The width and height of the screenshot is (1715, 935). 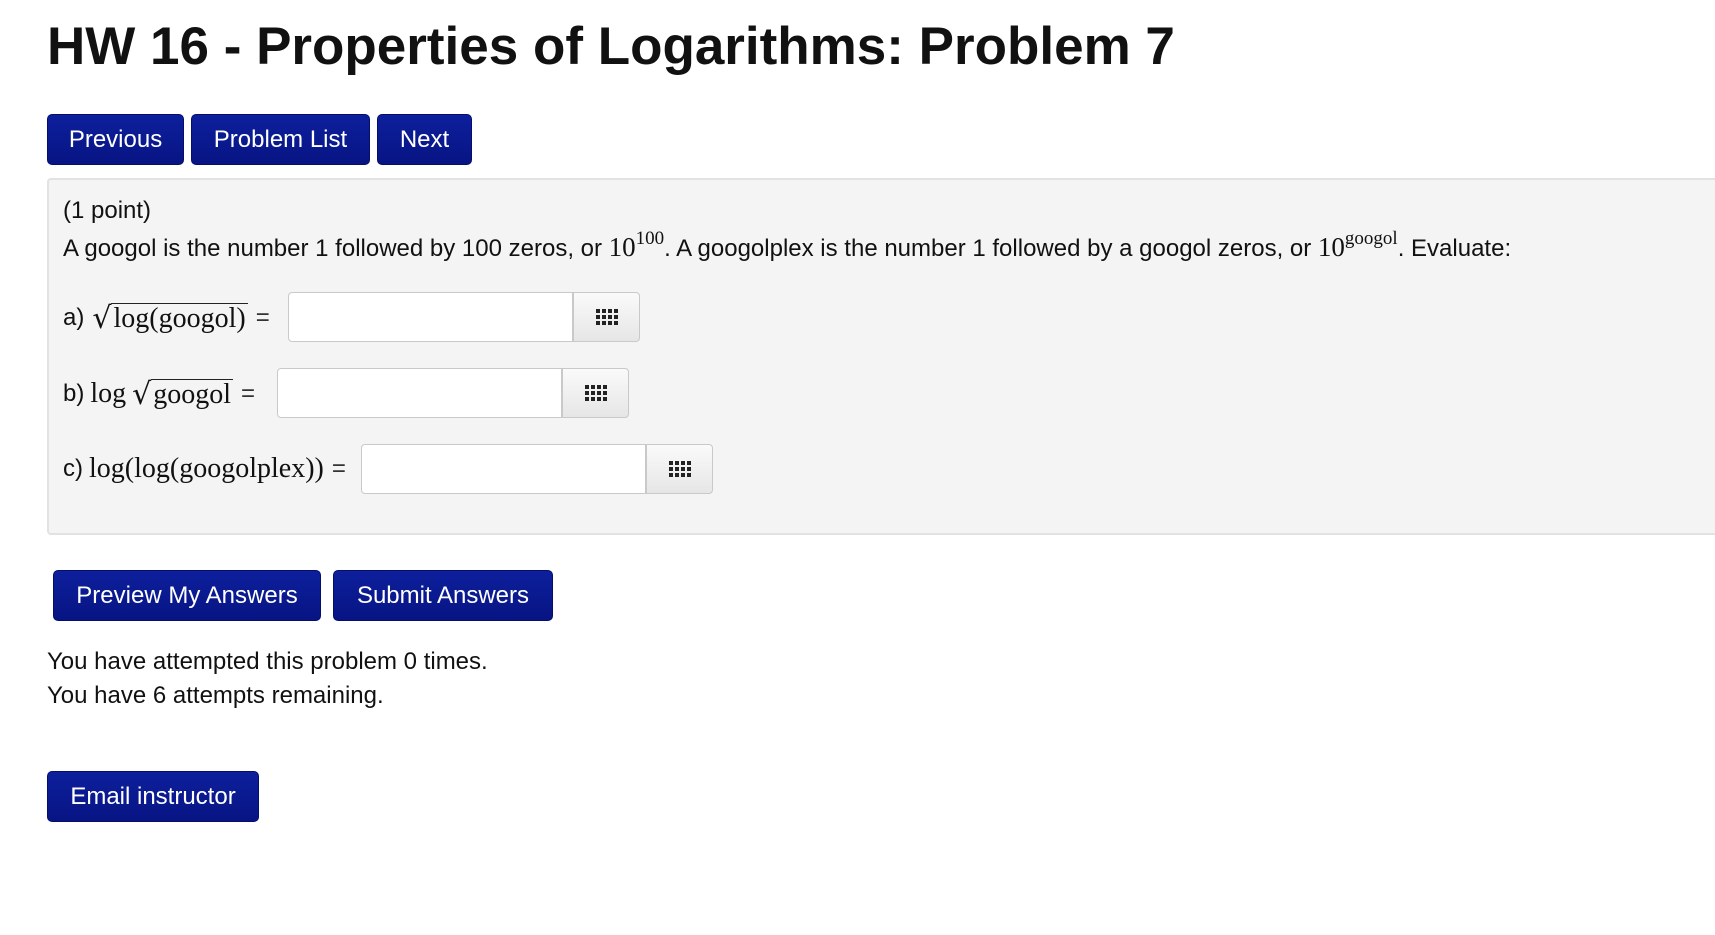 What do you see at coordinates (424, 139) in the screenshot?
I see `next-button: Next` at bounding box center [424, 139].